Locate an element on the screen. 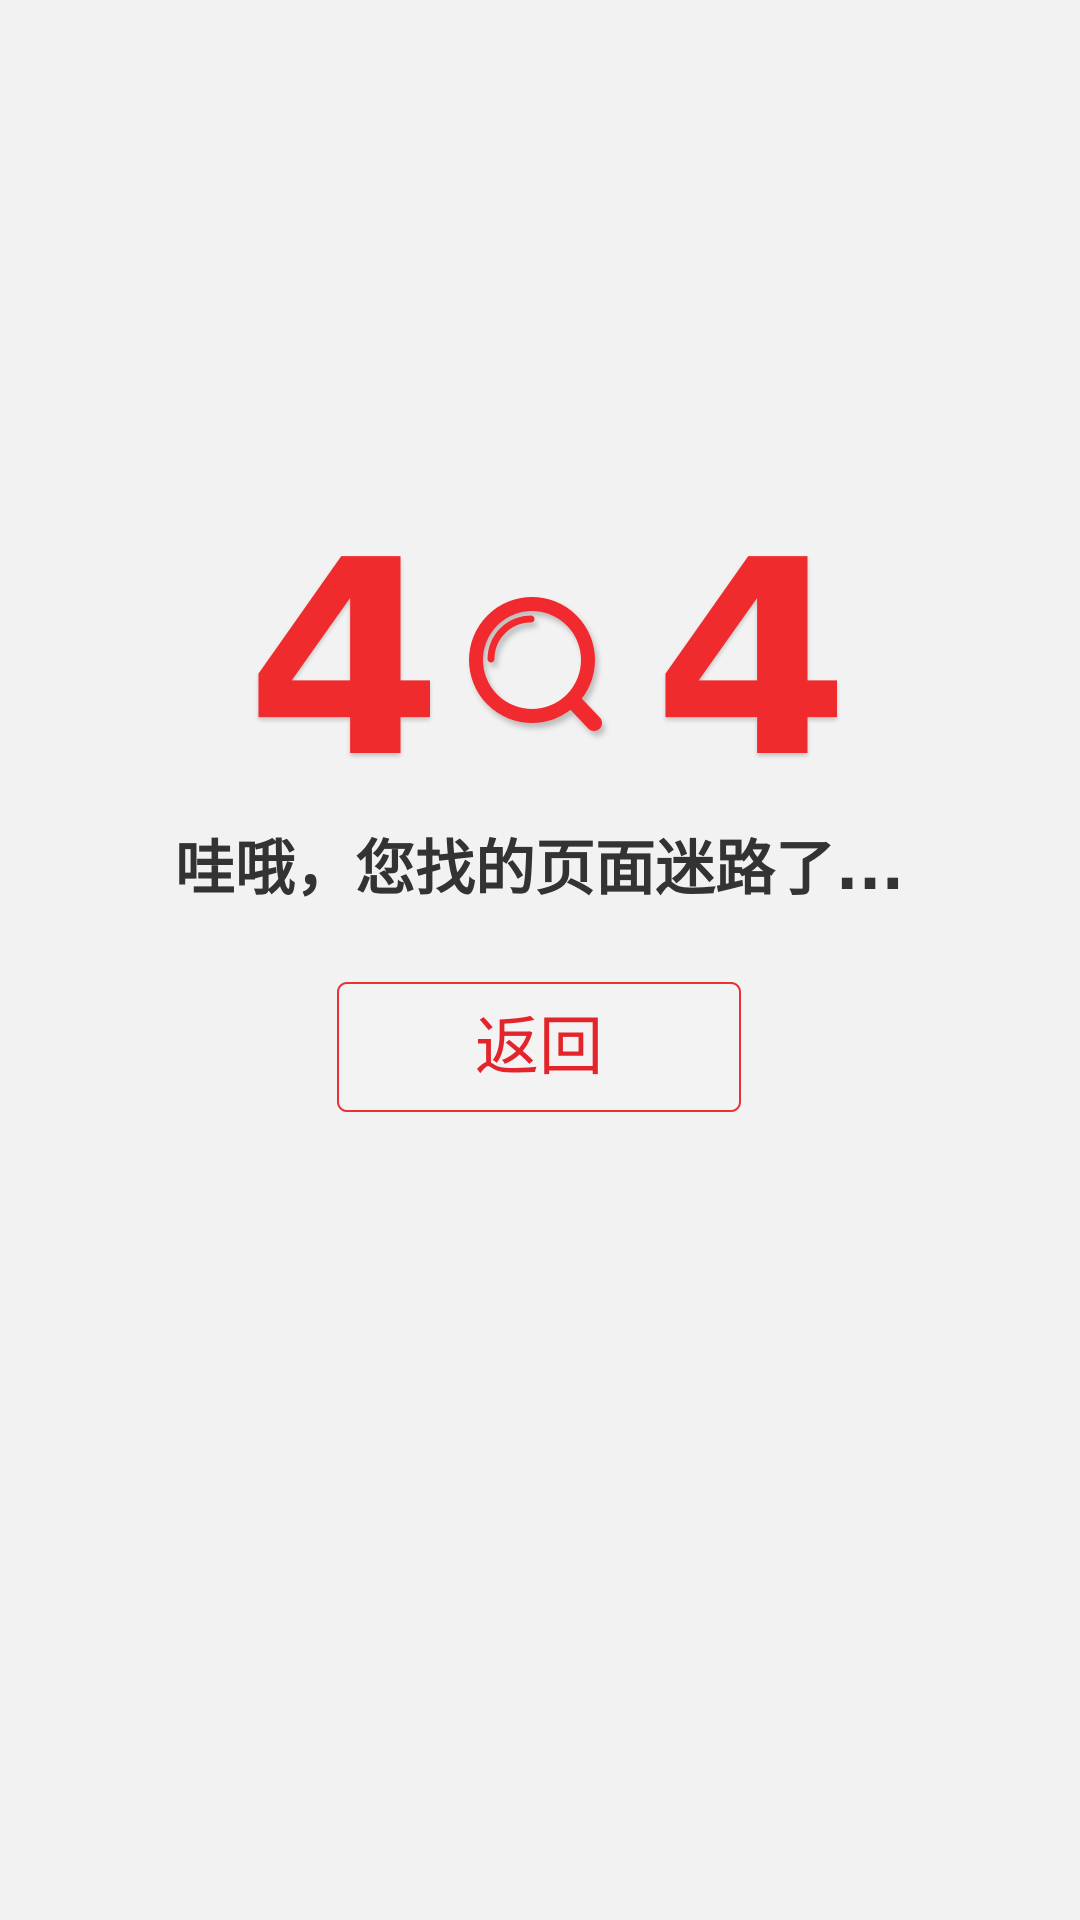  back-button: 返回 is located at coordinates (539, 1047).